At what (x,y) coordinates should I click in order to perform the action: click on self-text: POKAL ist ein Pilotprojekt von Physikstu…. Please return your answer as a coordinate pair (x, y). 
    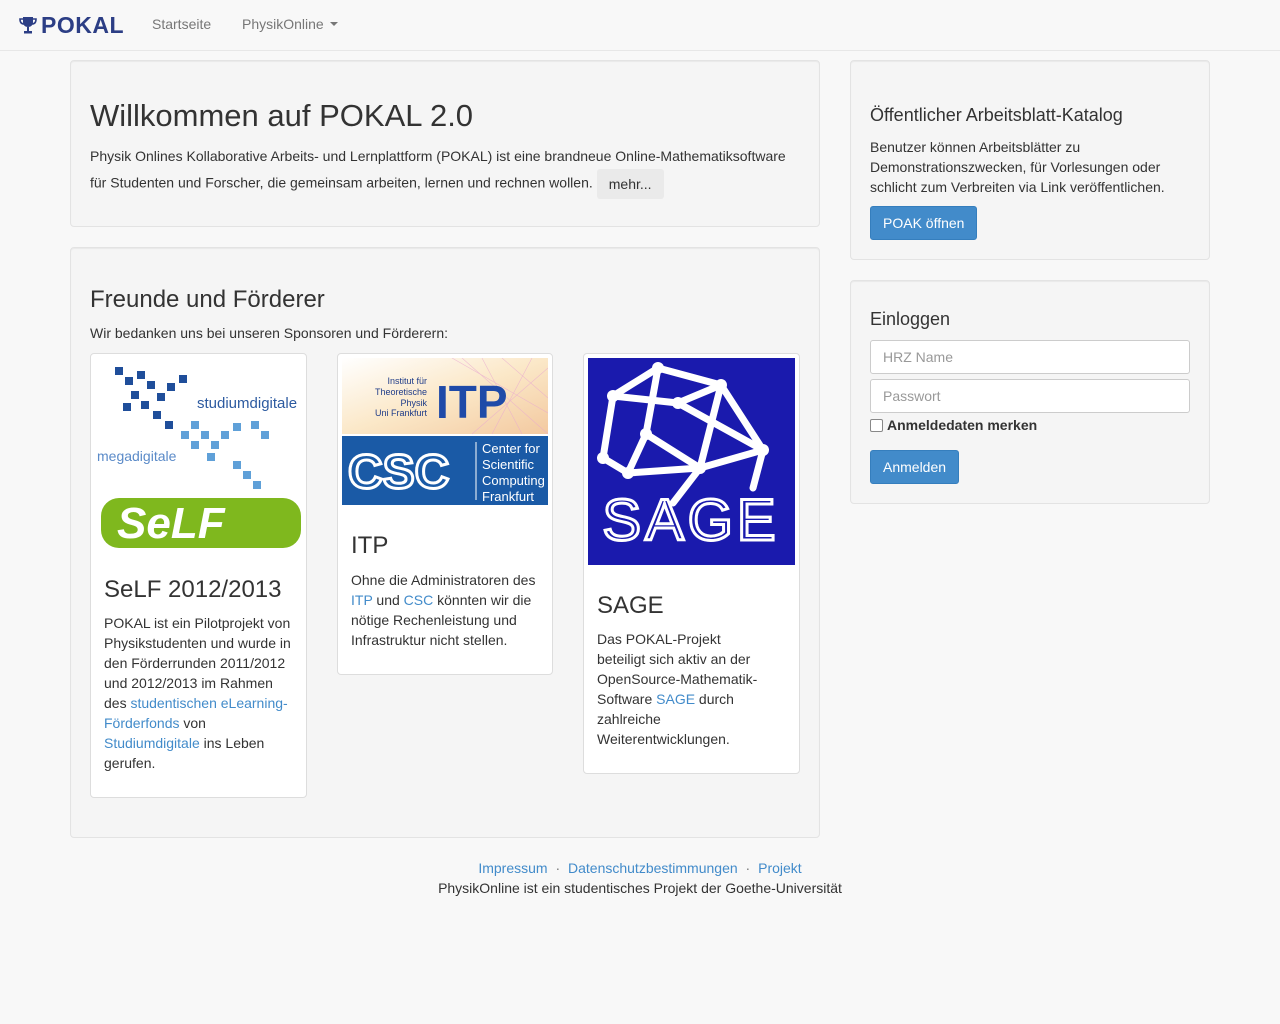
    Looking at the image, I should click on (199, 693).